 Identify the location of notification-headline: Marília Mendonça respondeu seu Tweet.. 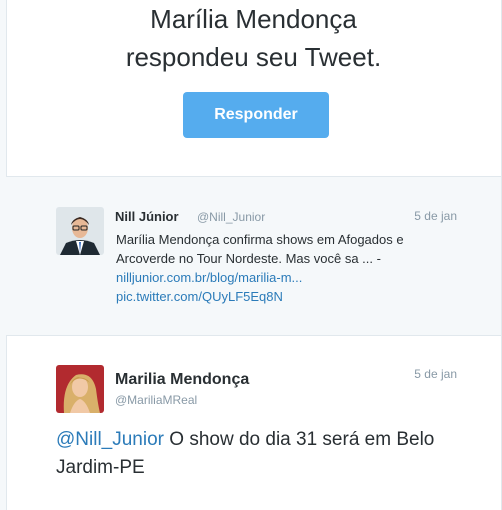
(253, 38).